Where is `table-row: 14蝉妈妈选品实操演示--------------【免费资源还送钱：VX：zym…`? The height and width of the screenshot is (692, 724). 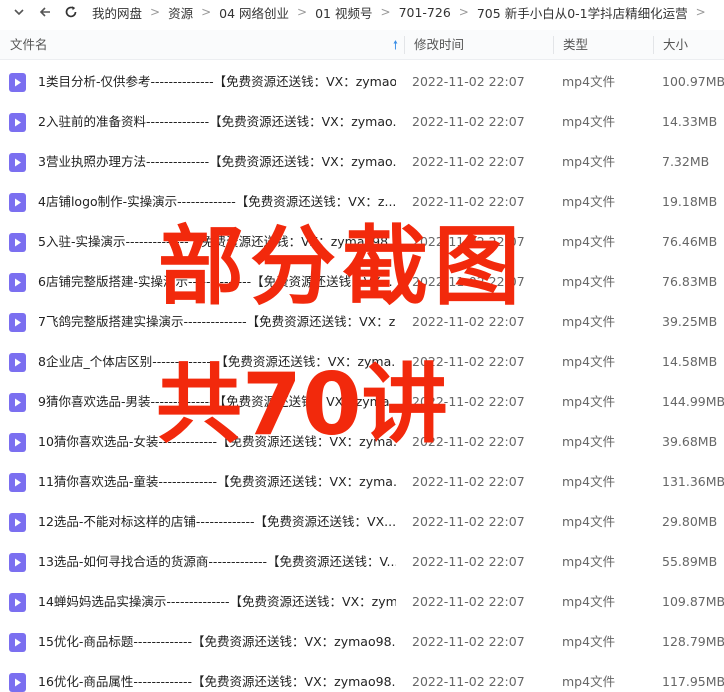
table-row: 14蝉妈妈选品实操演示--------------【免费资源还送钱：VX：zym… is located at coordinates (362, 602).